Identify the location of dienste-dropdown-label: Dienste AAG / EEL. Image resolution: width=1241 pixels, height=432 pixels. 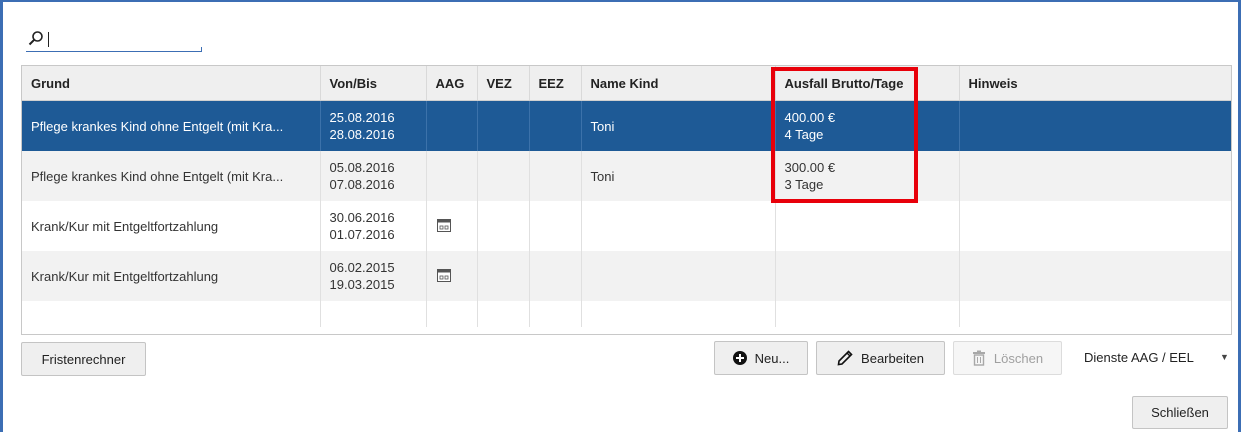
(1139, 357).